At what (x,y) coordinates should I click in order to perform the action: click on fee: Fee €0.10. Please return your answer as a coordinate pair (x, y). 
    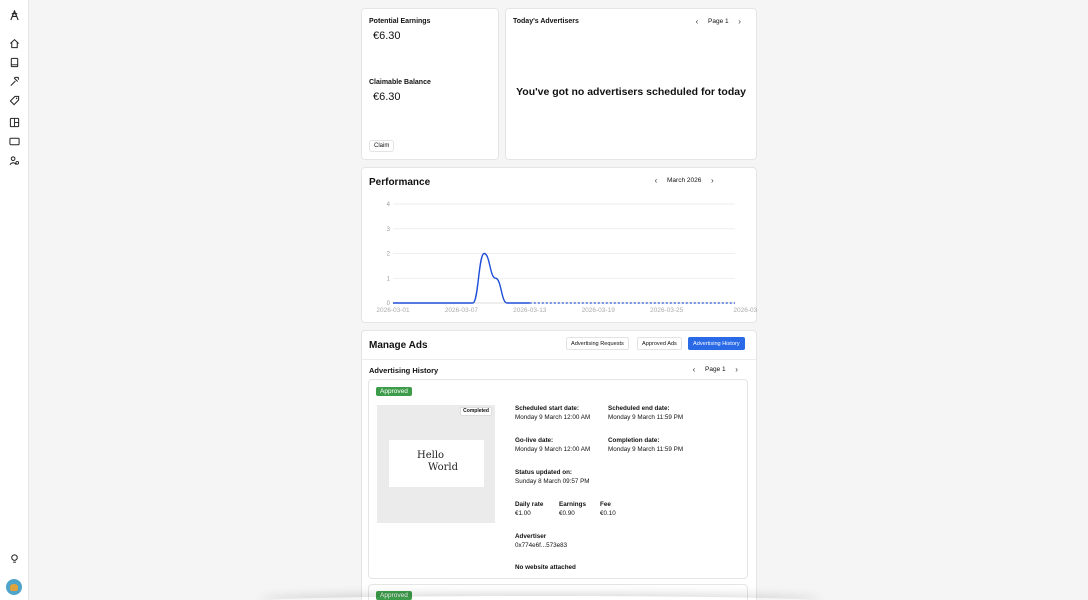
    Looking at the image, I should click on (608, 509).